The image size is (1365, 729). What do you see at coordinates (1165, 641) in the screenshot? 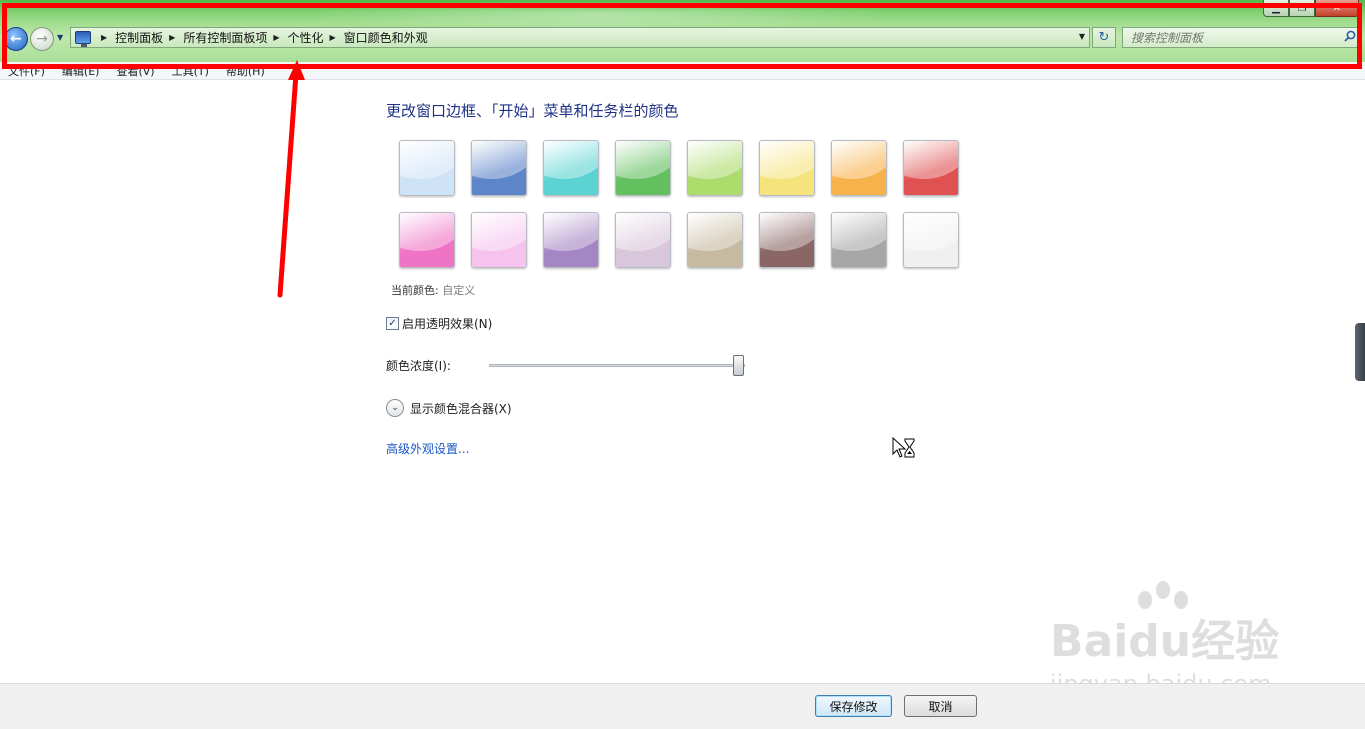
I see `watermark-logo: Baidu经验` at bounding box center [1165, 641].